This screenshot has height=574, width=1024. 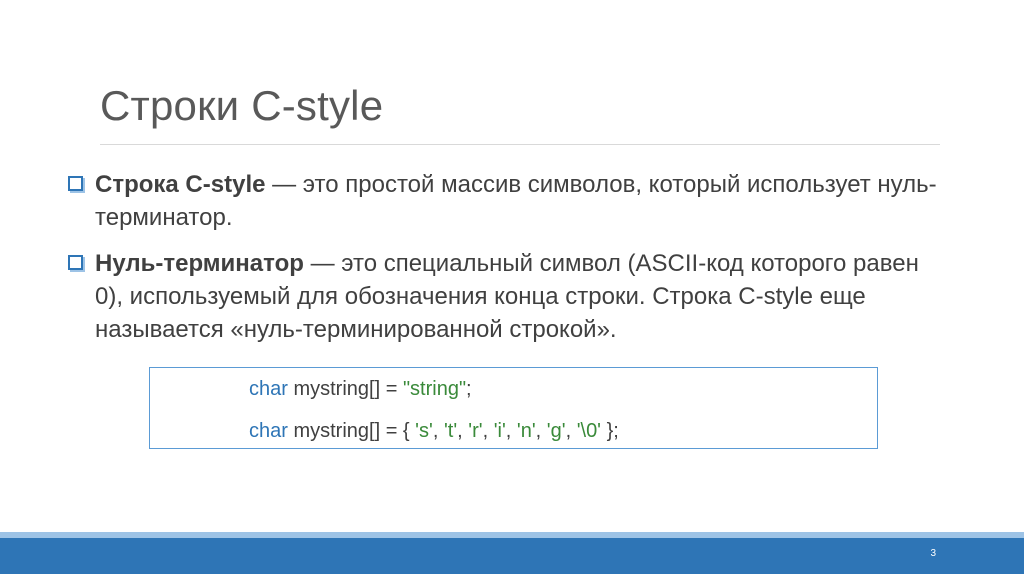 I want to click on code-declaration: mystring[] = {, so click(x=351, y=431).